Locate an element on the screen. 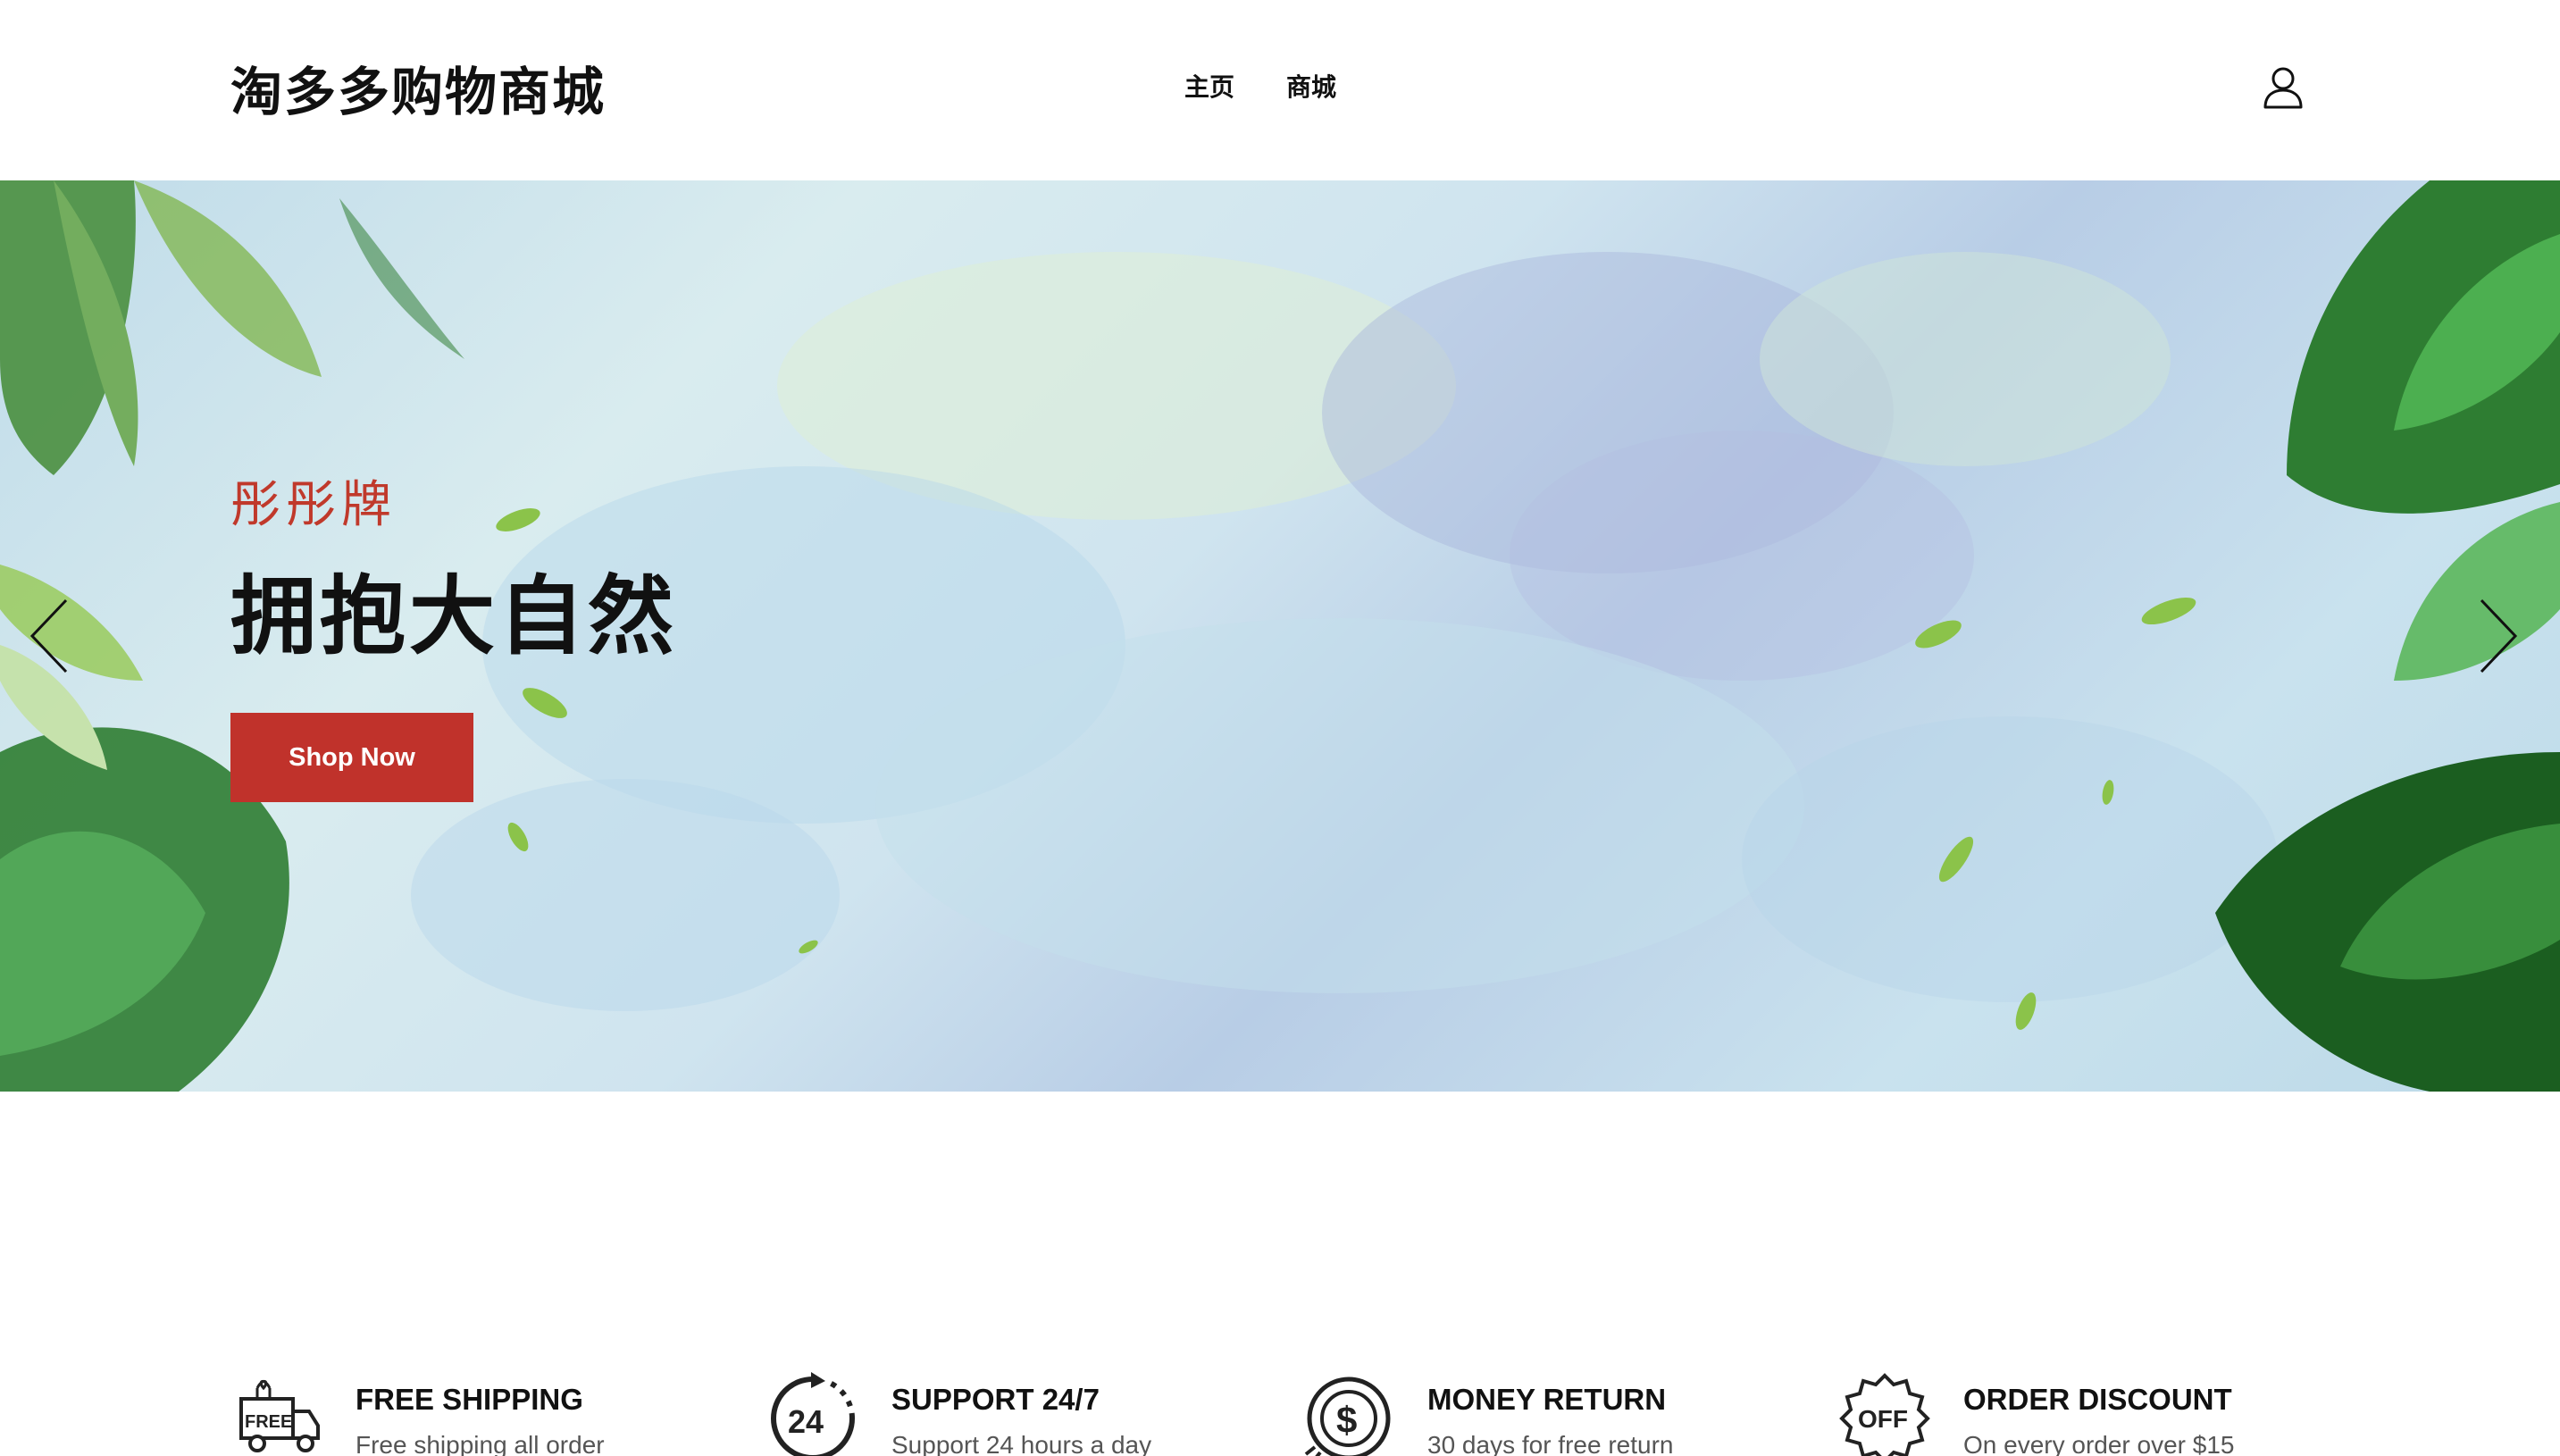 The image size is (2560, 1456). feature-title: FREE SHIPPING is located at coordinates (470, 1399).